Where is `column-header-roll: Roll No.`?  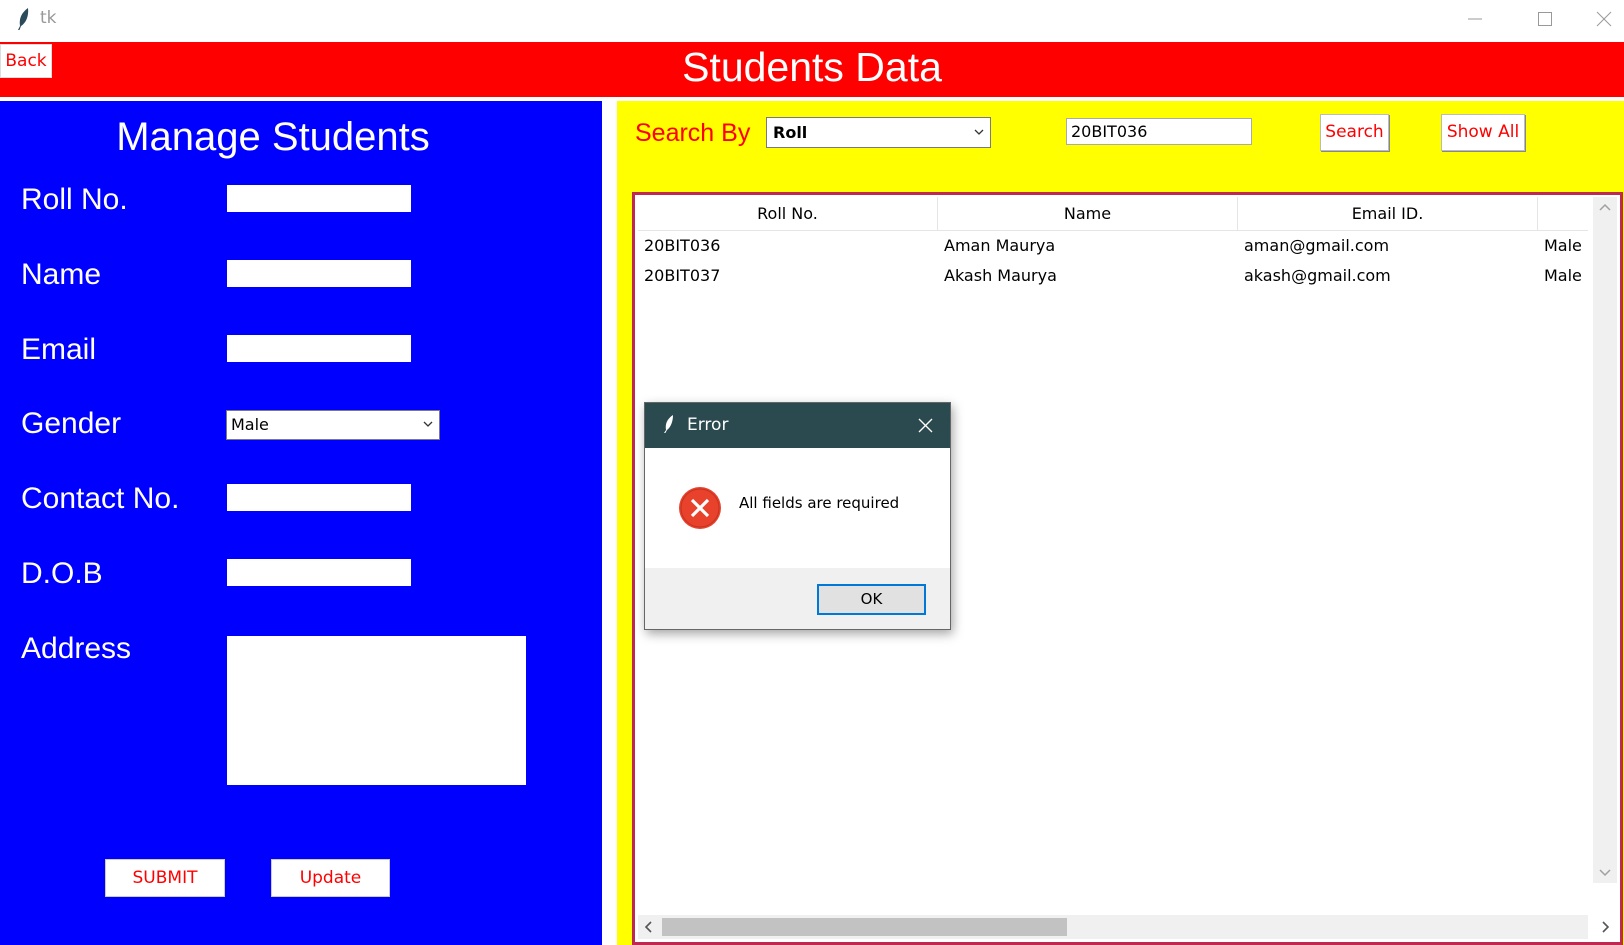
column-header-roll: Roll No. is located at coordinates (788, 213).